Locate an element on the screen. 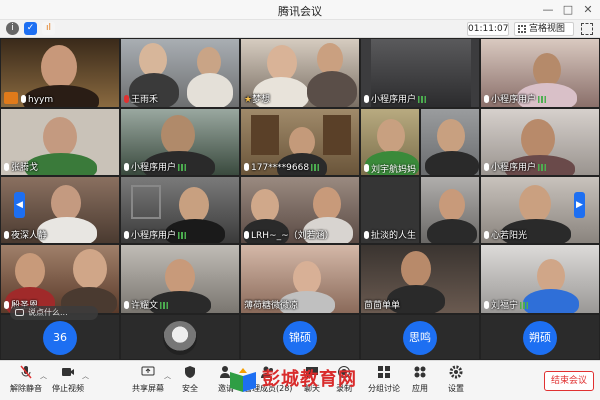 The height and width of the screenshot is (400, 600). view-mode-button: 宫格视图 is located at coordinates (544, 29).